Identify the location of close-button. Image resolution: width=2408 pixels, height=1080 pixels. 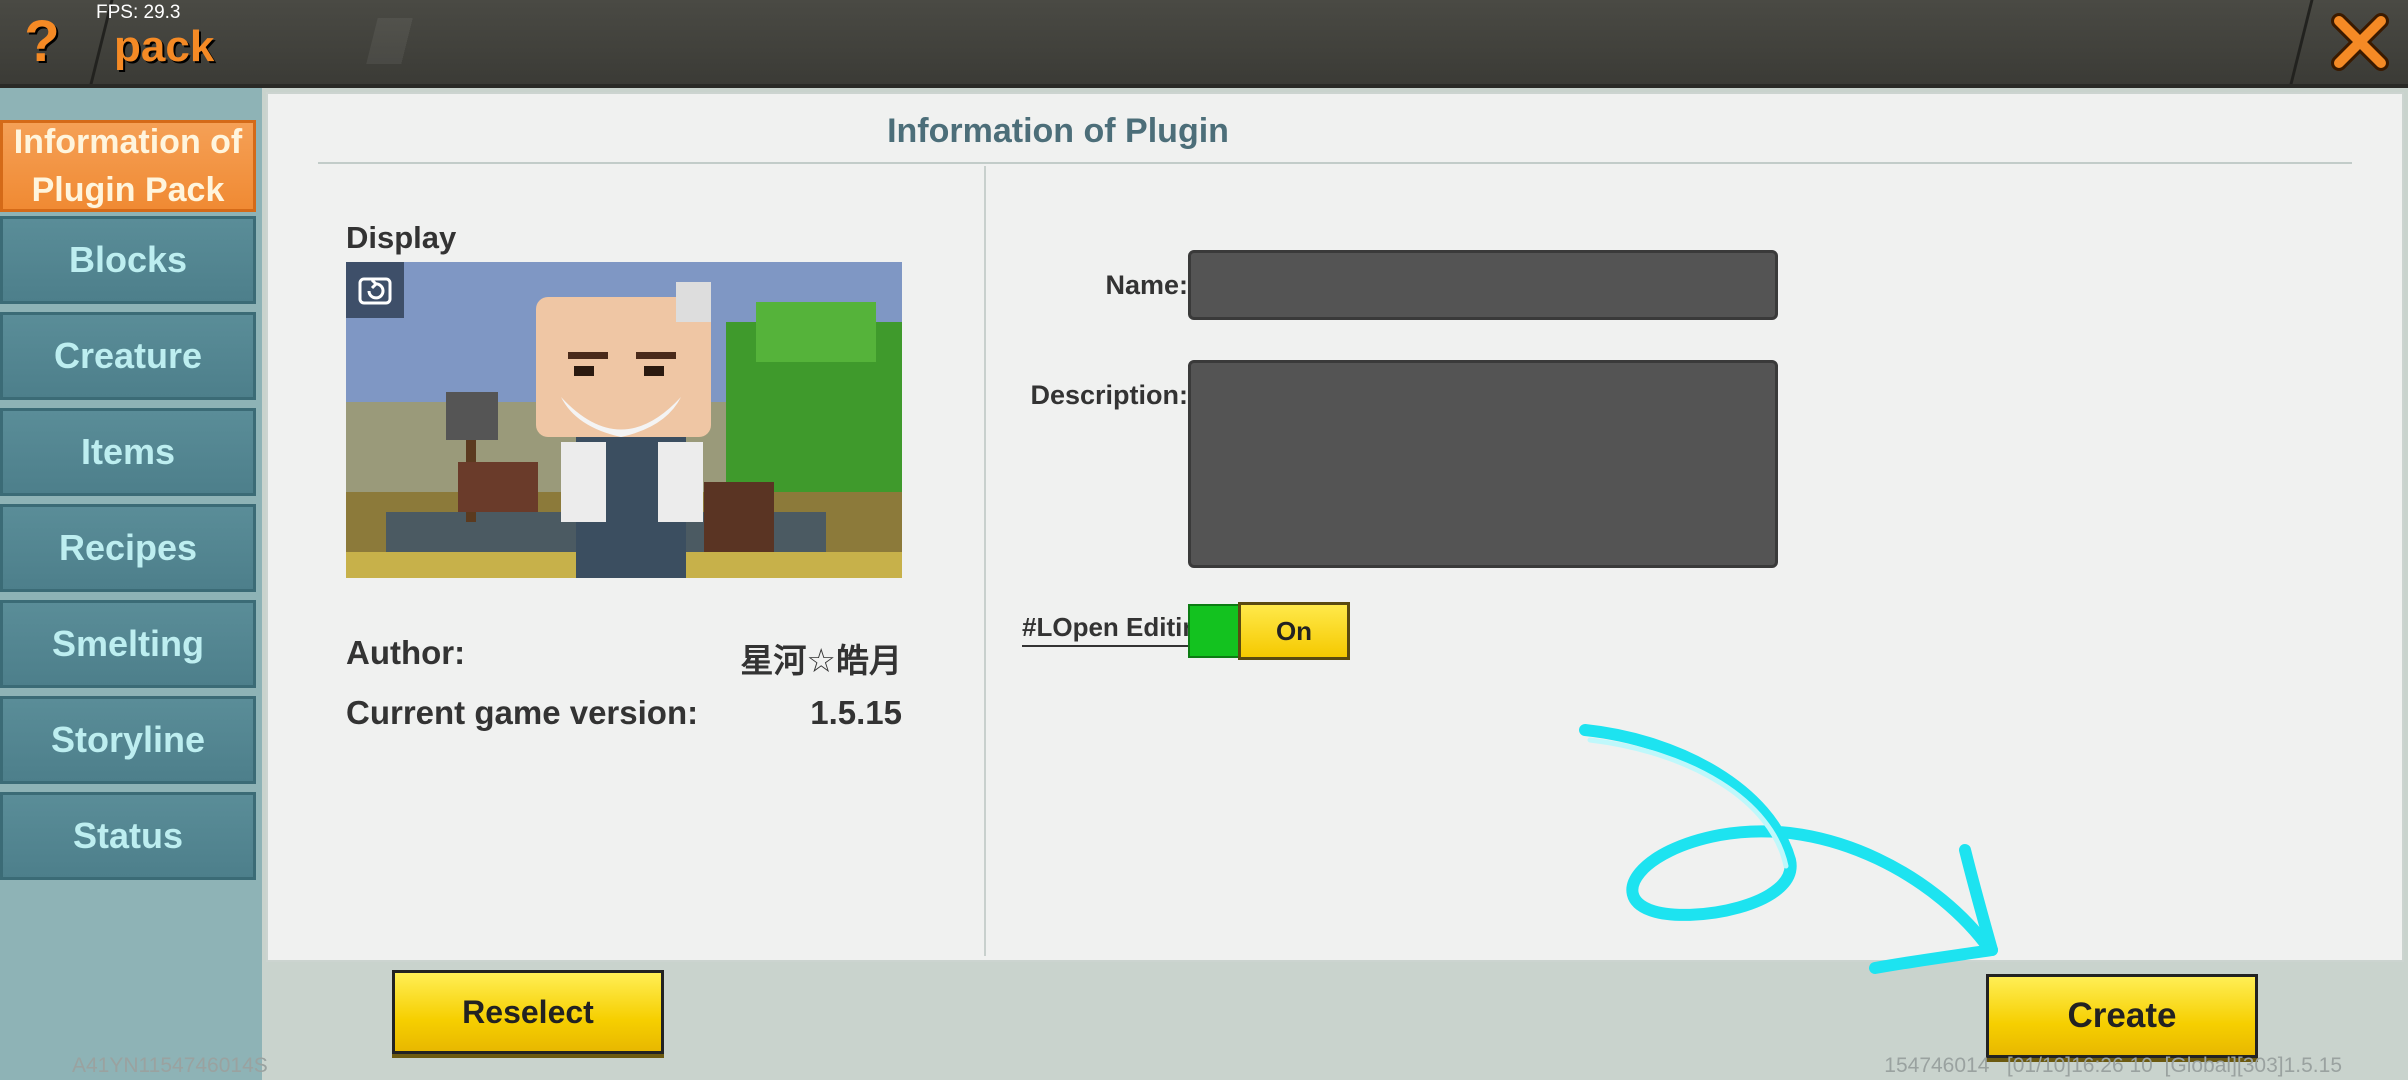
(2360, 42).